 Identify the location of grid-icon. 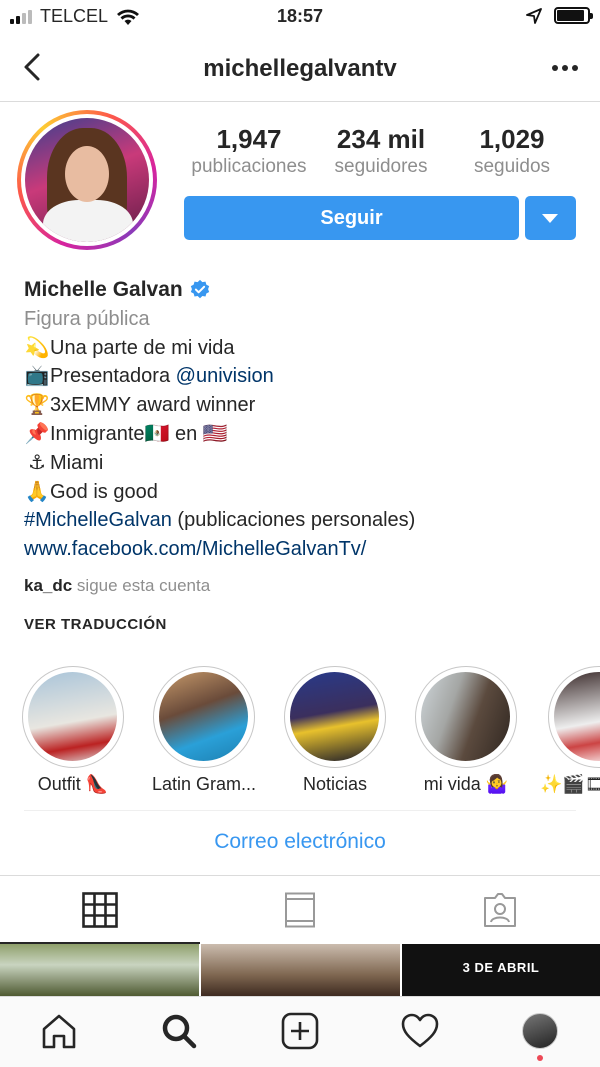
(100, 910).